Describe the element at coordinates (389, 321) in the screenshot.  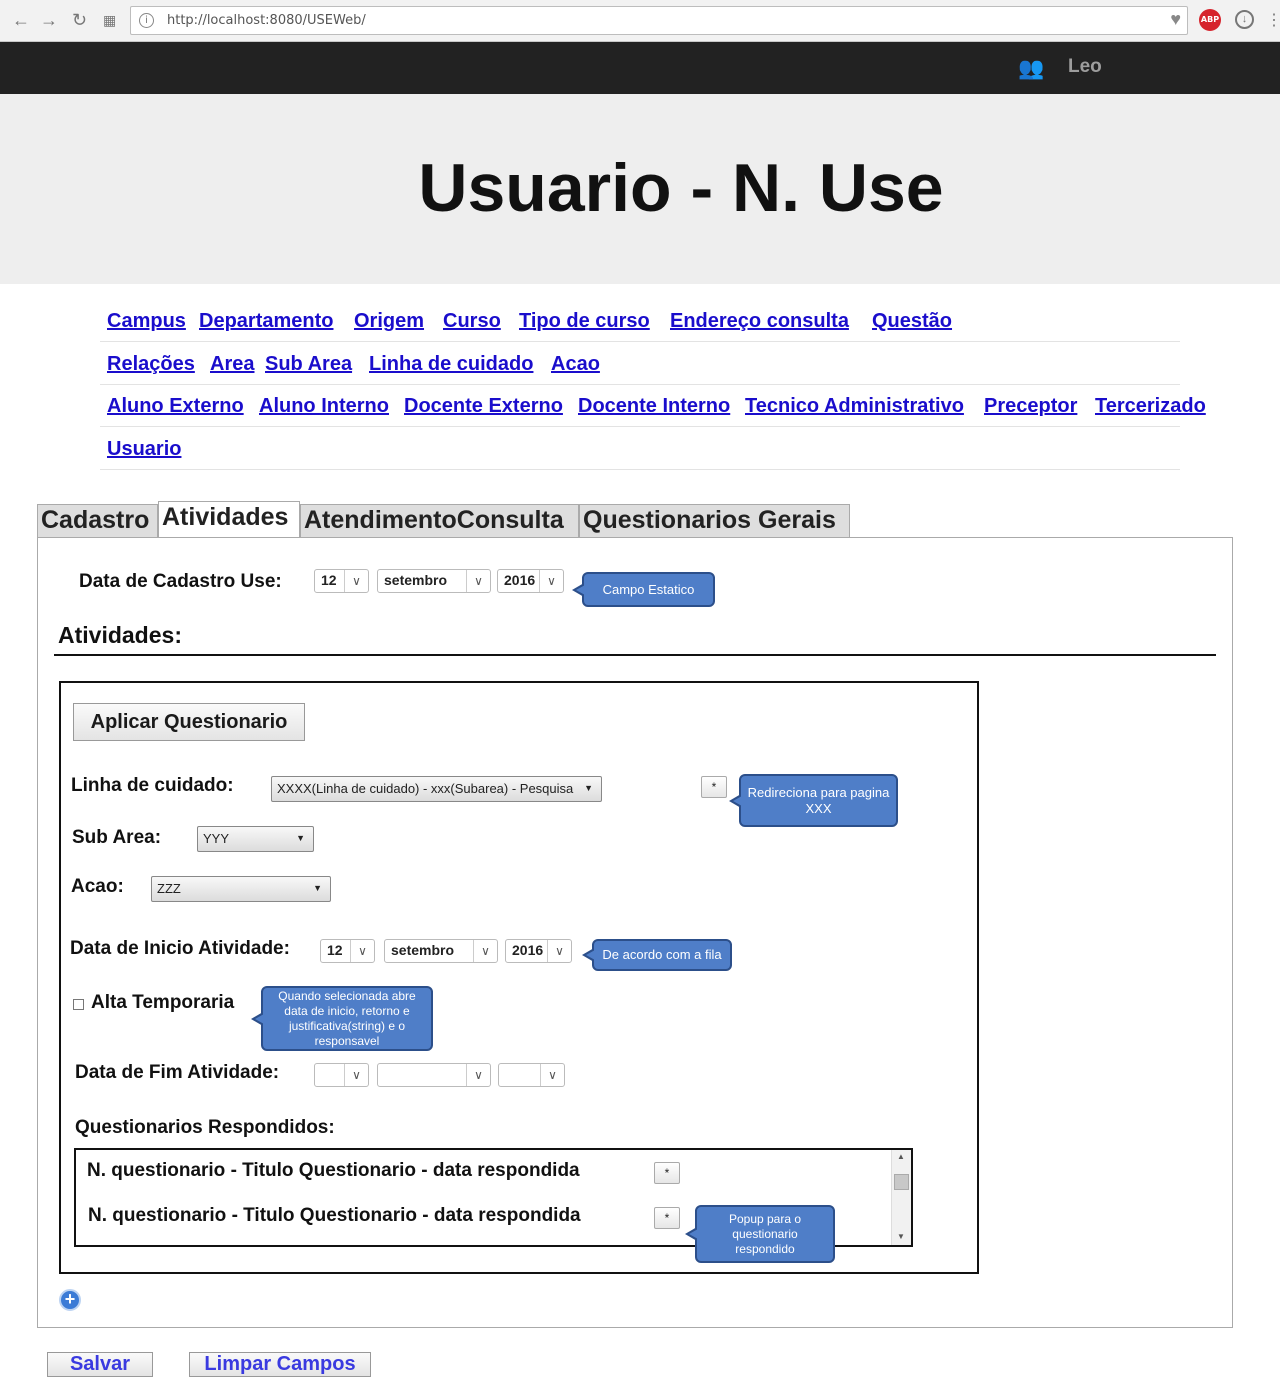
I see `nav-link-origem: Origem` at that location.